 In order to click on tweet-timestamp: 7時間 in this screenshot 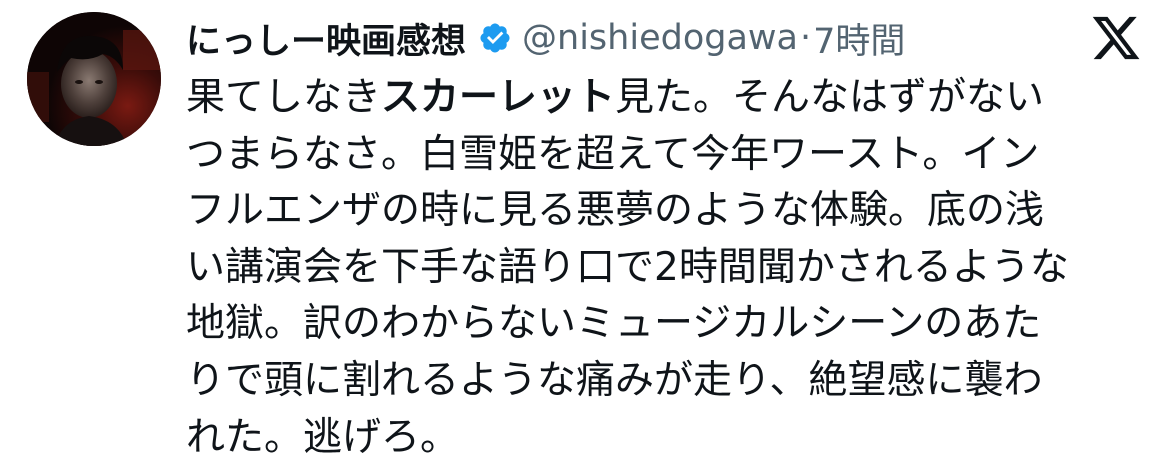, I will do `click(859, 38)`.